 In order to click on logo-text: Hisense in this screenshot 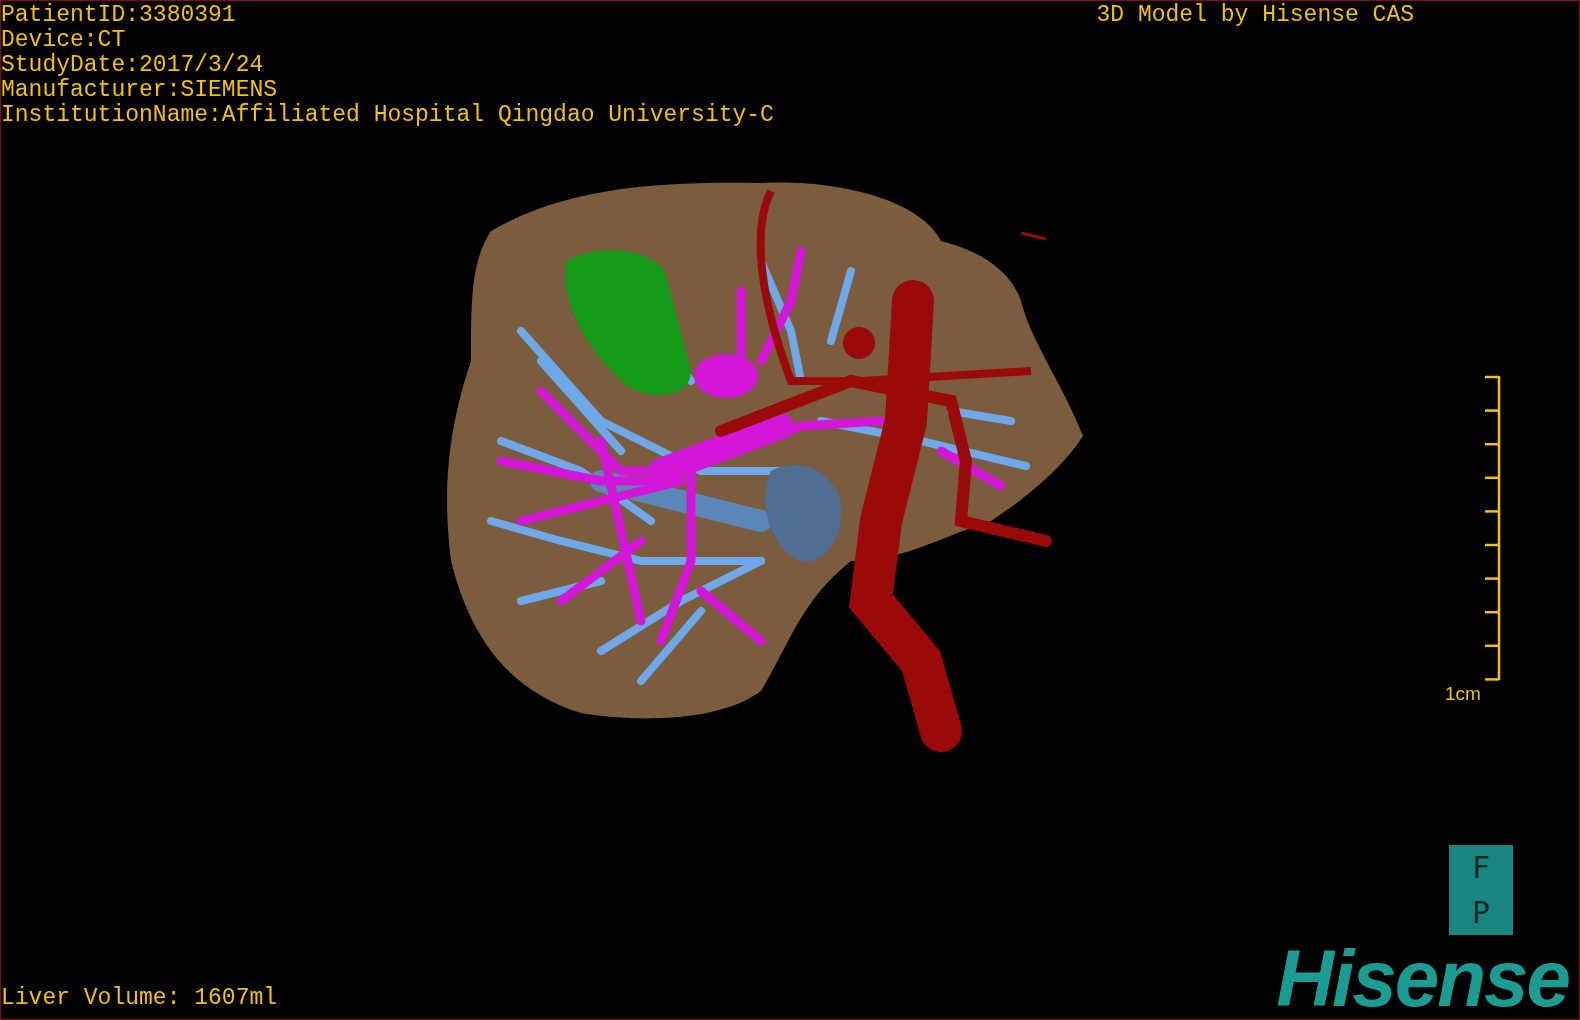, I will do `click(1423, 979)`.